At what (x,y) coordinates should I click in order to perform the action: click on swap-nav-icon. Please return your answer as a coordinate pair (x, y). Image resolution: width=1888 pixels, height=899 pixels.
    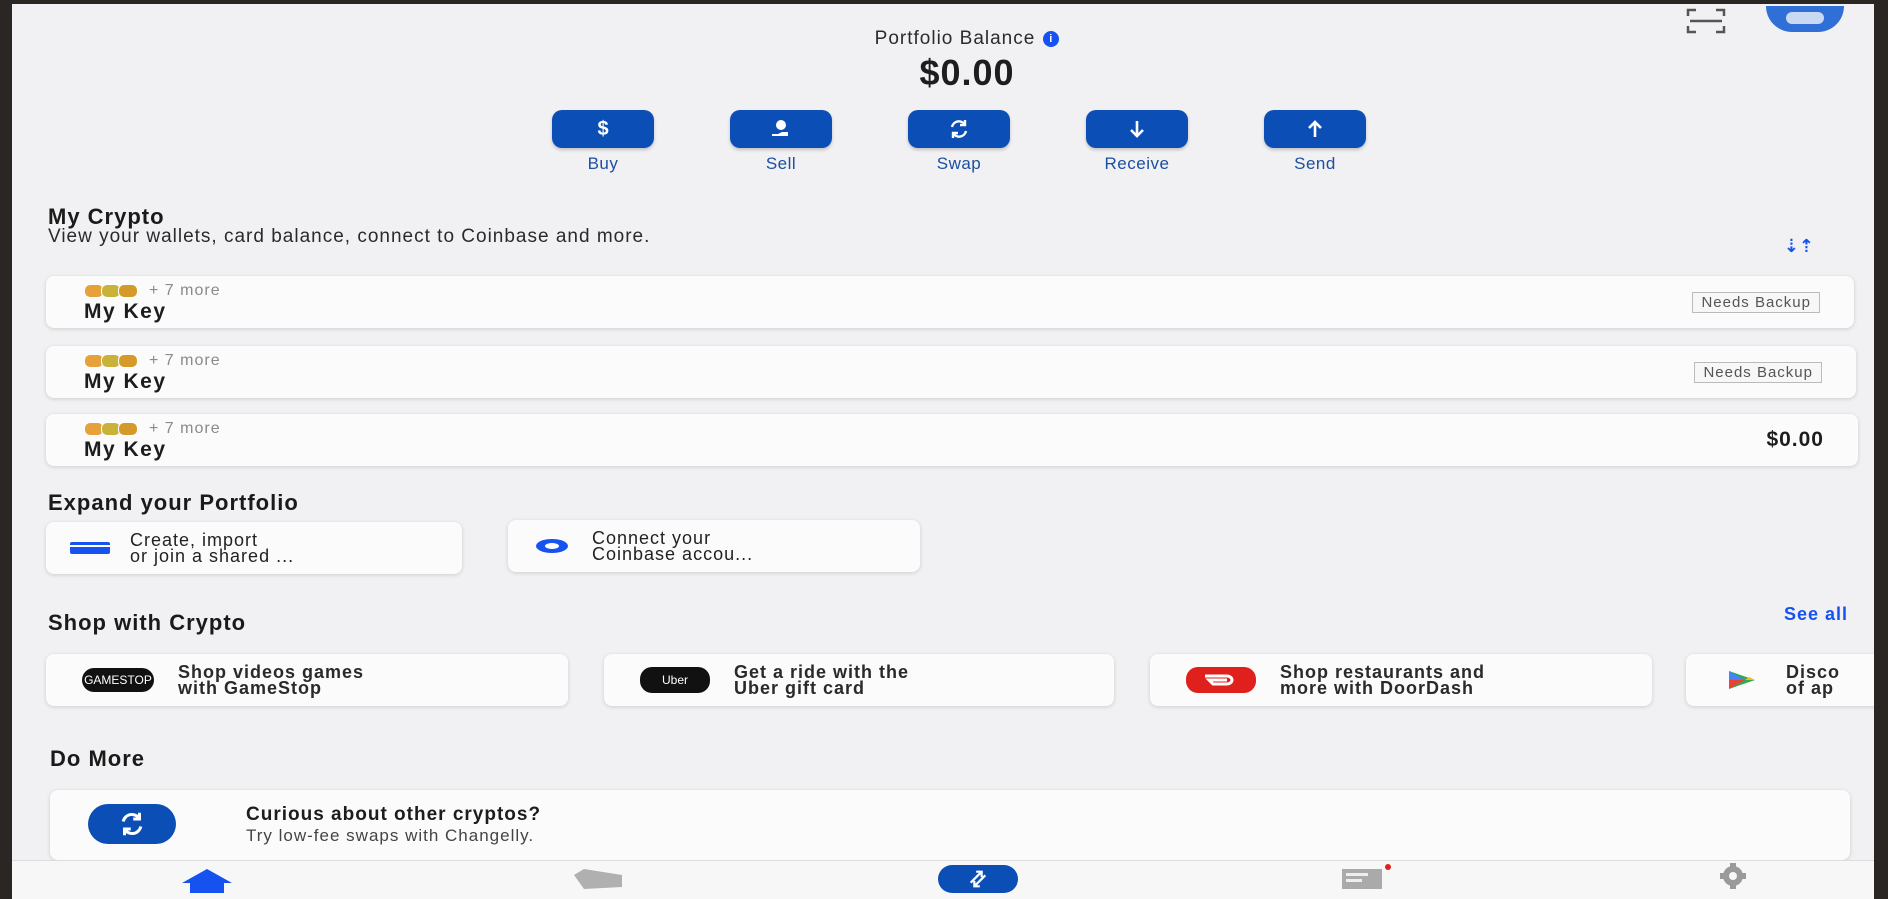
    Looking at the image, I should click on (978, 879).